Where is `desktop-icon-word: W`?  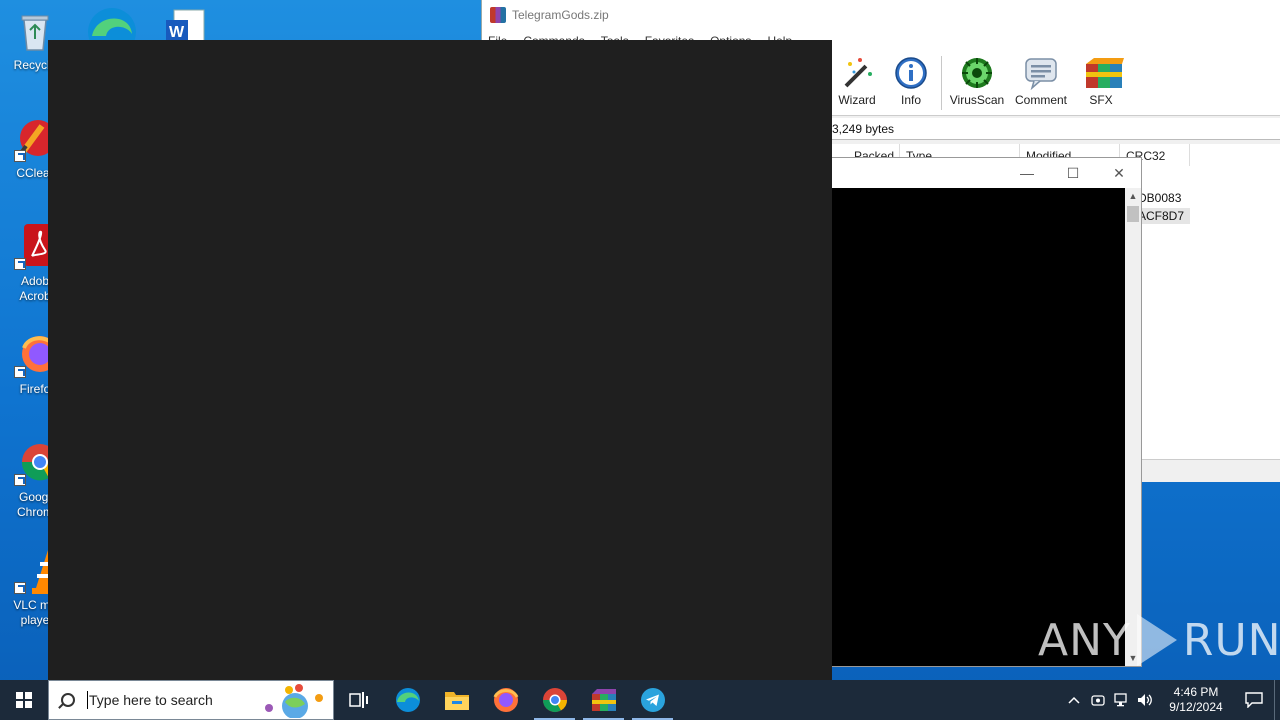
desktop-icon-word: W is located at coordinates (185, 24).